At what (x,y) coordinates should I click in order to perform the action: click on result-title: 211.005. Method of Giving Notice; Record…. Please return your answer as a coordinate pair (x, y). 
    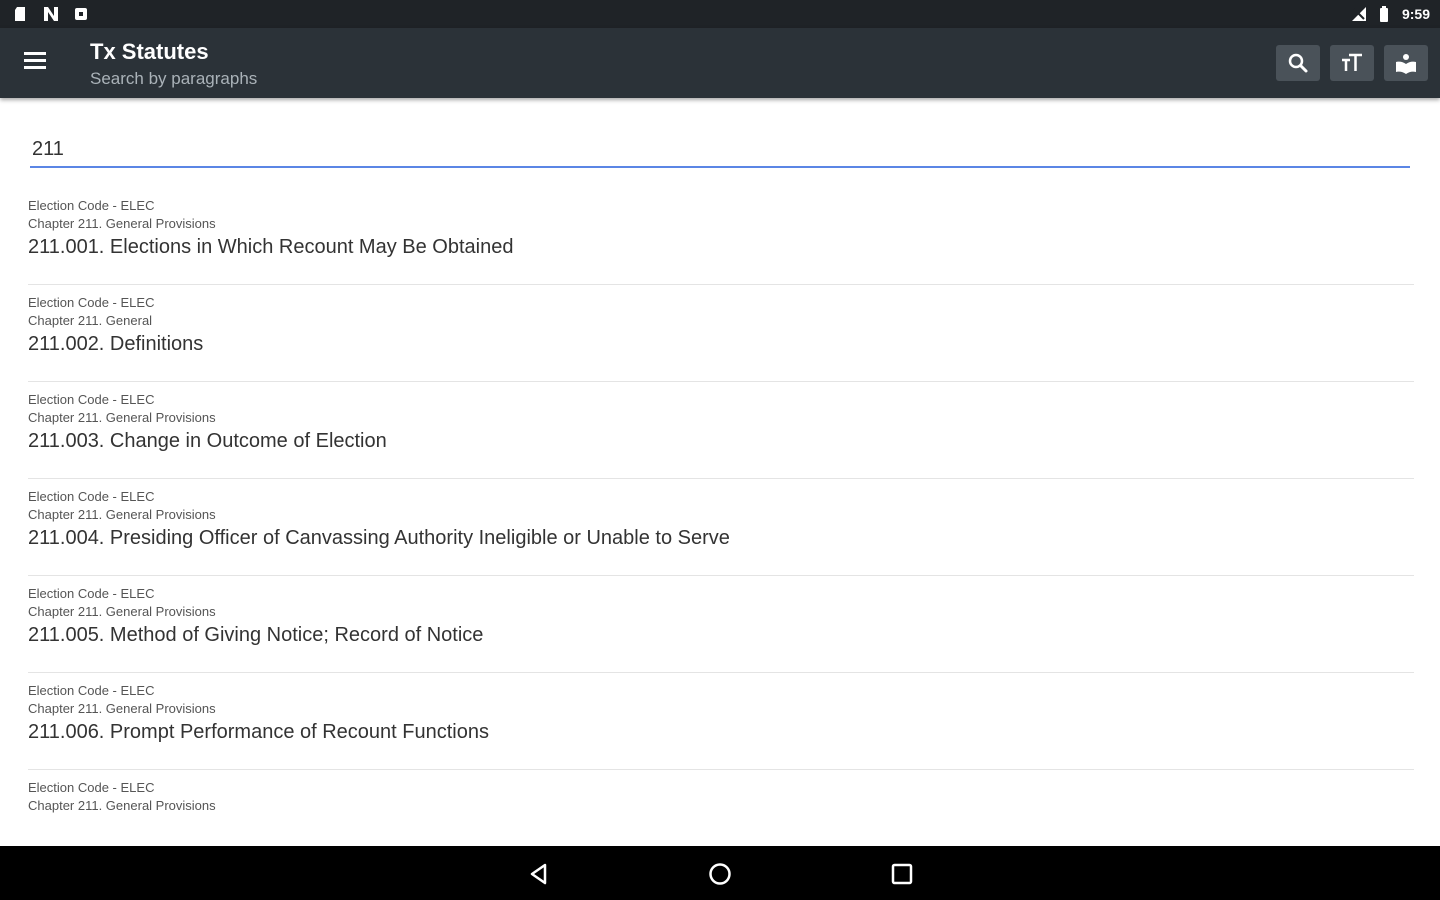
    Looking at the image, I should click on (256, 635).